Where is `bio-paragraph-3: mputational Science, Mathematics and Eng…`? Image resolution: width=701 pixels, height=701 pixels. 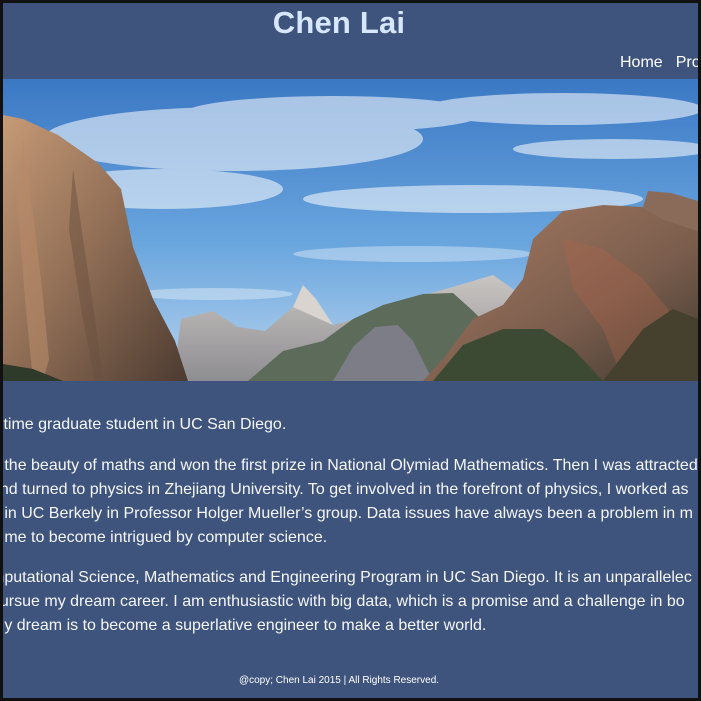
bio-paragraph-3: mputational Science, Mathematics and Eng… is located at coordinates (349, 602).